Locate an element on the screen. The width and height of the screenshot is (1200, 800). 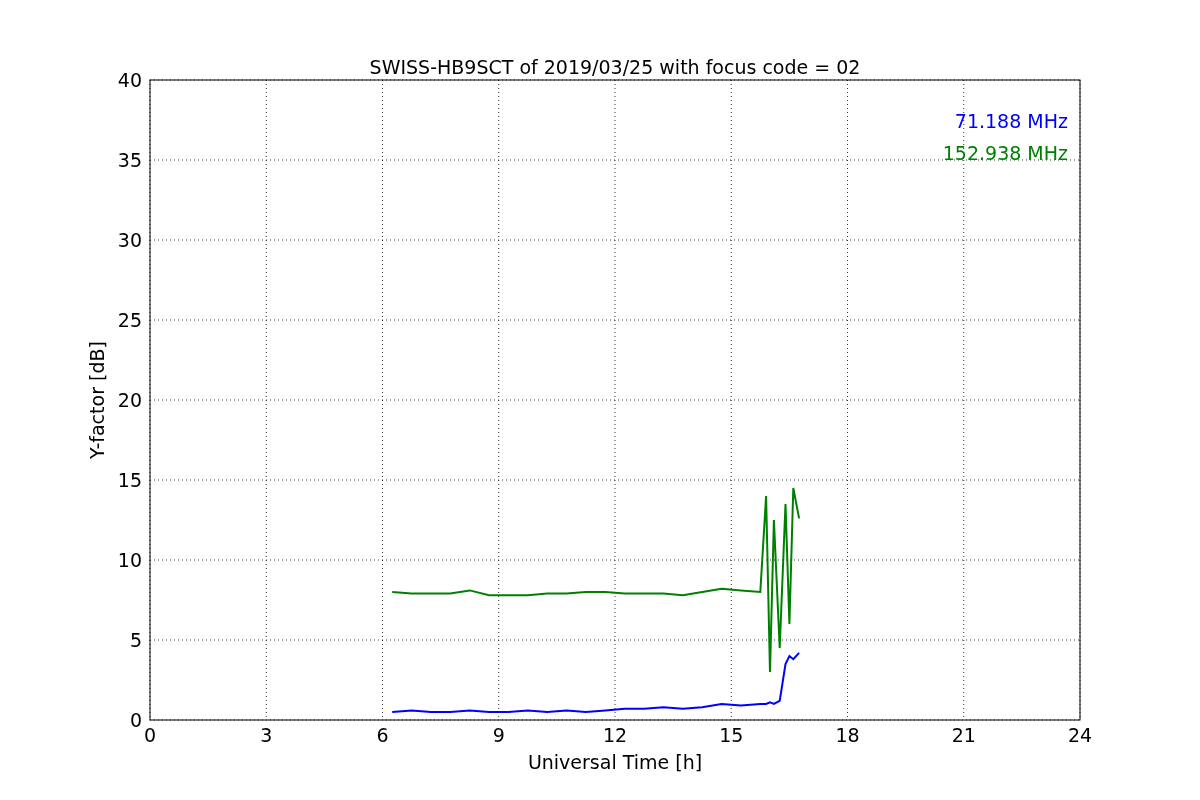
axis-label: Y-factor [dB] is located at coordinates (97, 400).